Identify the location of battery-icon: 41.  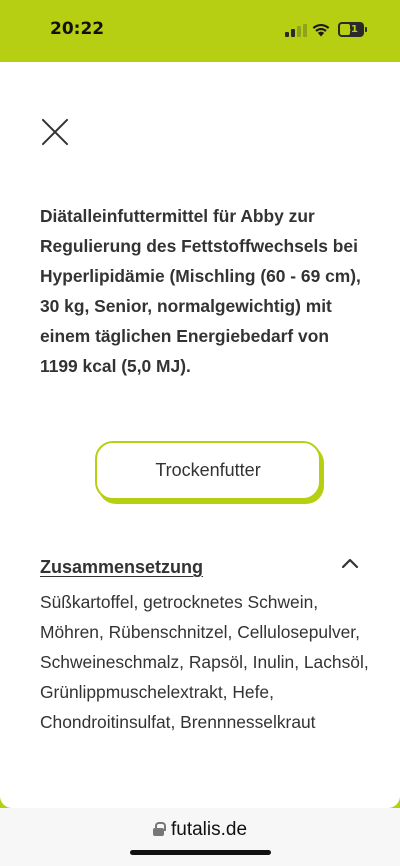
(351, 29).